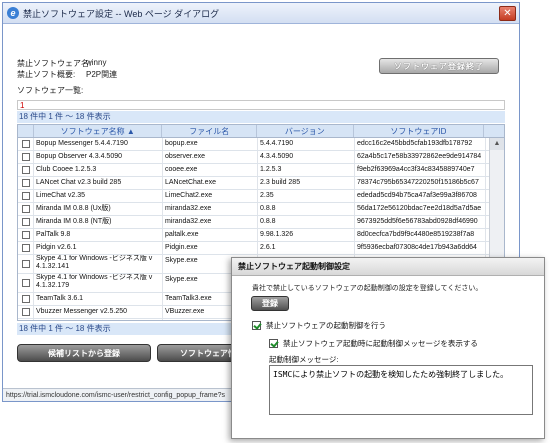 This screenshot has height=443, width=550. I want to click on cell-file-name: Pidgin.exe, so click(210, 248).